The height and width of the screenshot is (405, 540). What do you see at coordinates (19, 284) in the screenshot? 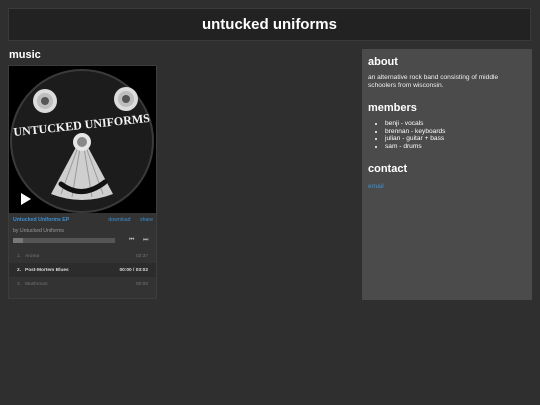
I see `track-number: 3.` at bounding box center [19, 284].